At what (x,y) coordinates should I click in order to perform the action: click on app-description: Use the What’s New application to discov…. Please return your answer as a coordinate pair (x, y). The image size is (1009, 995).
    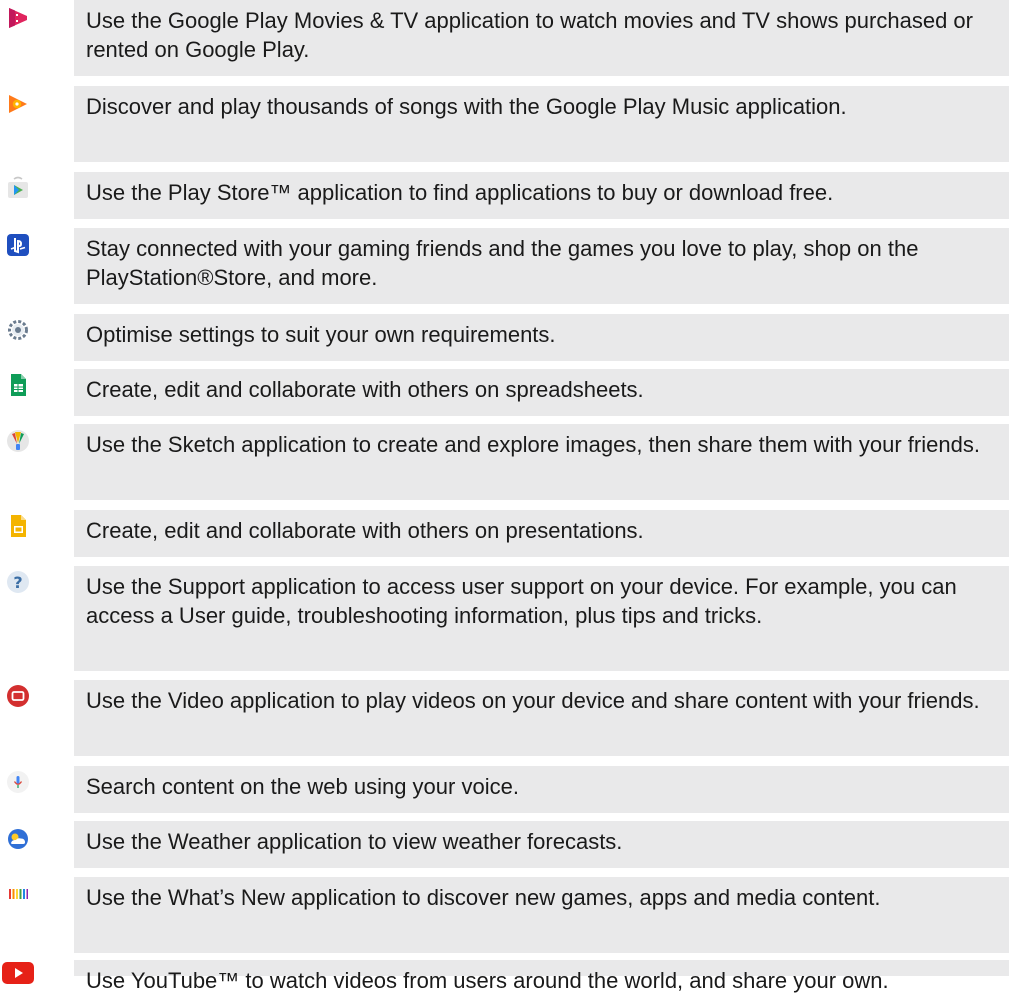
    Looking at the image, I should click on (541, 915).